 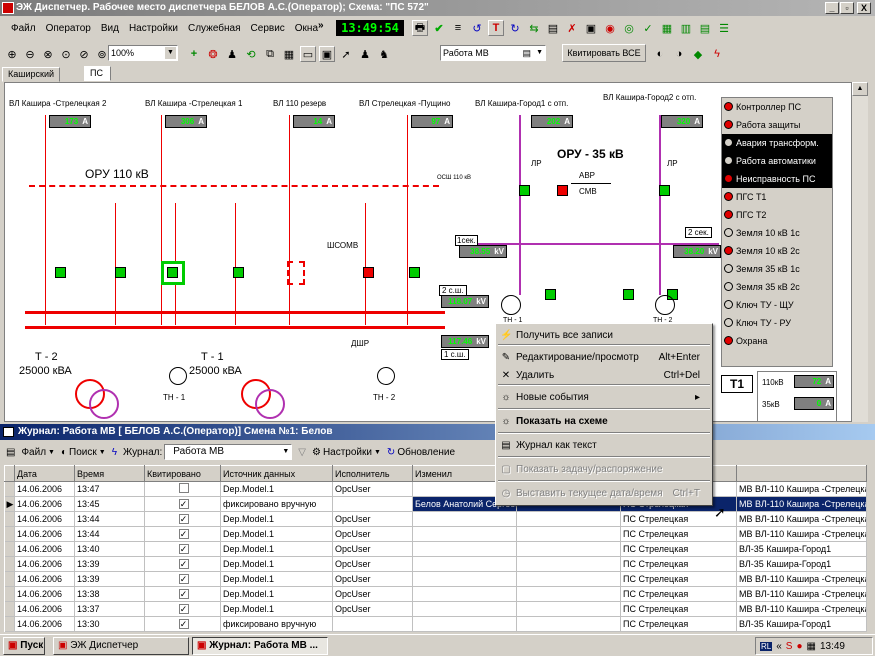 What do you see at coordinates (737, 384) in the screenshot?
I see `t1-box: Т1` at bounding box center [737, 384].